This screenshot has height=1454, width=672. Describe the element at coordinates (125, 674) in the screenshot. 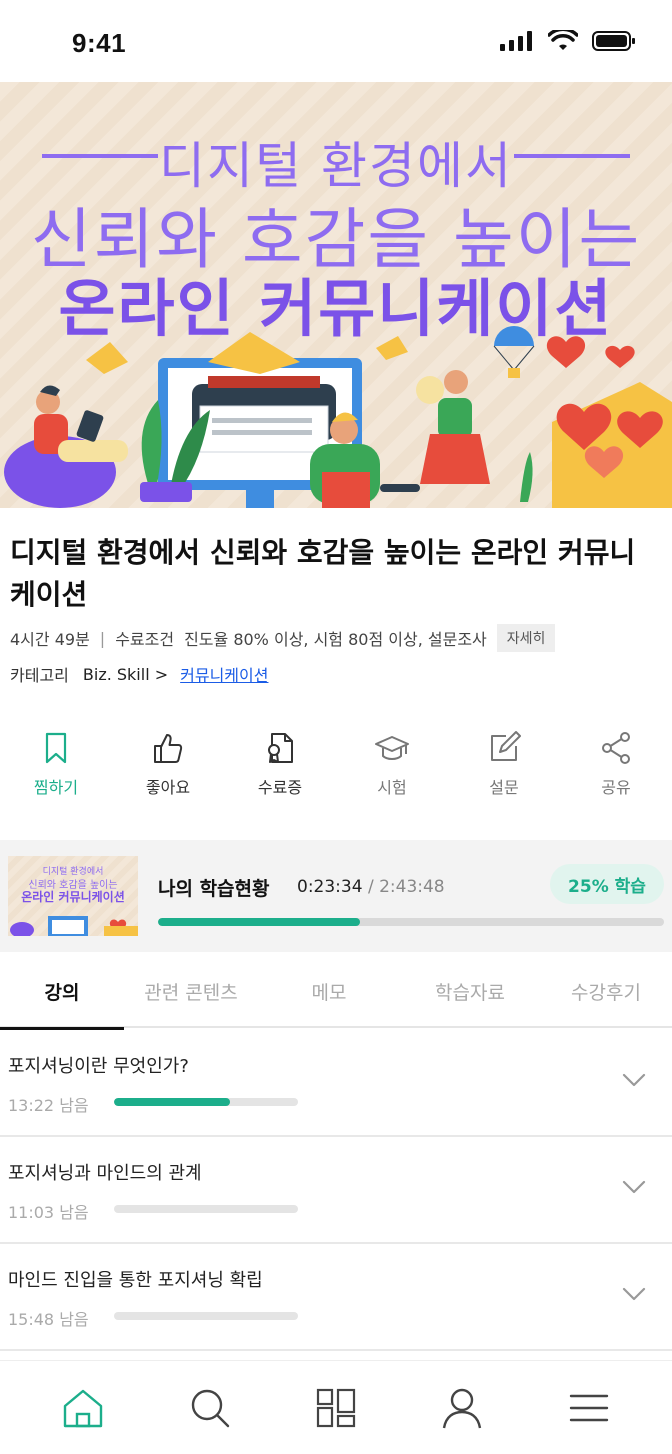

I see `category-path: Biz. Skill >` at that location.